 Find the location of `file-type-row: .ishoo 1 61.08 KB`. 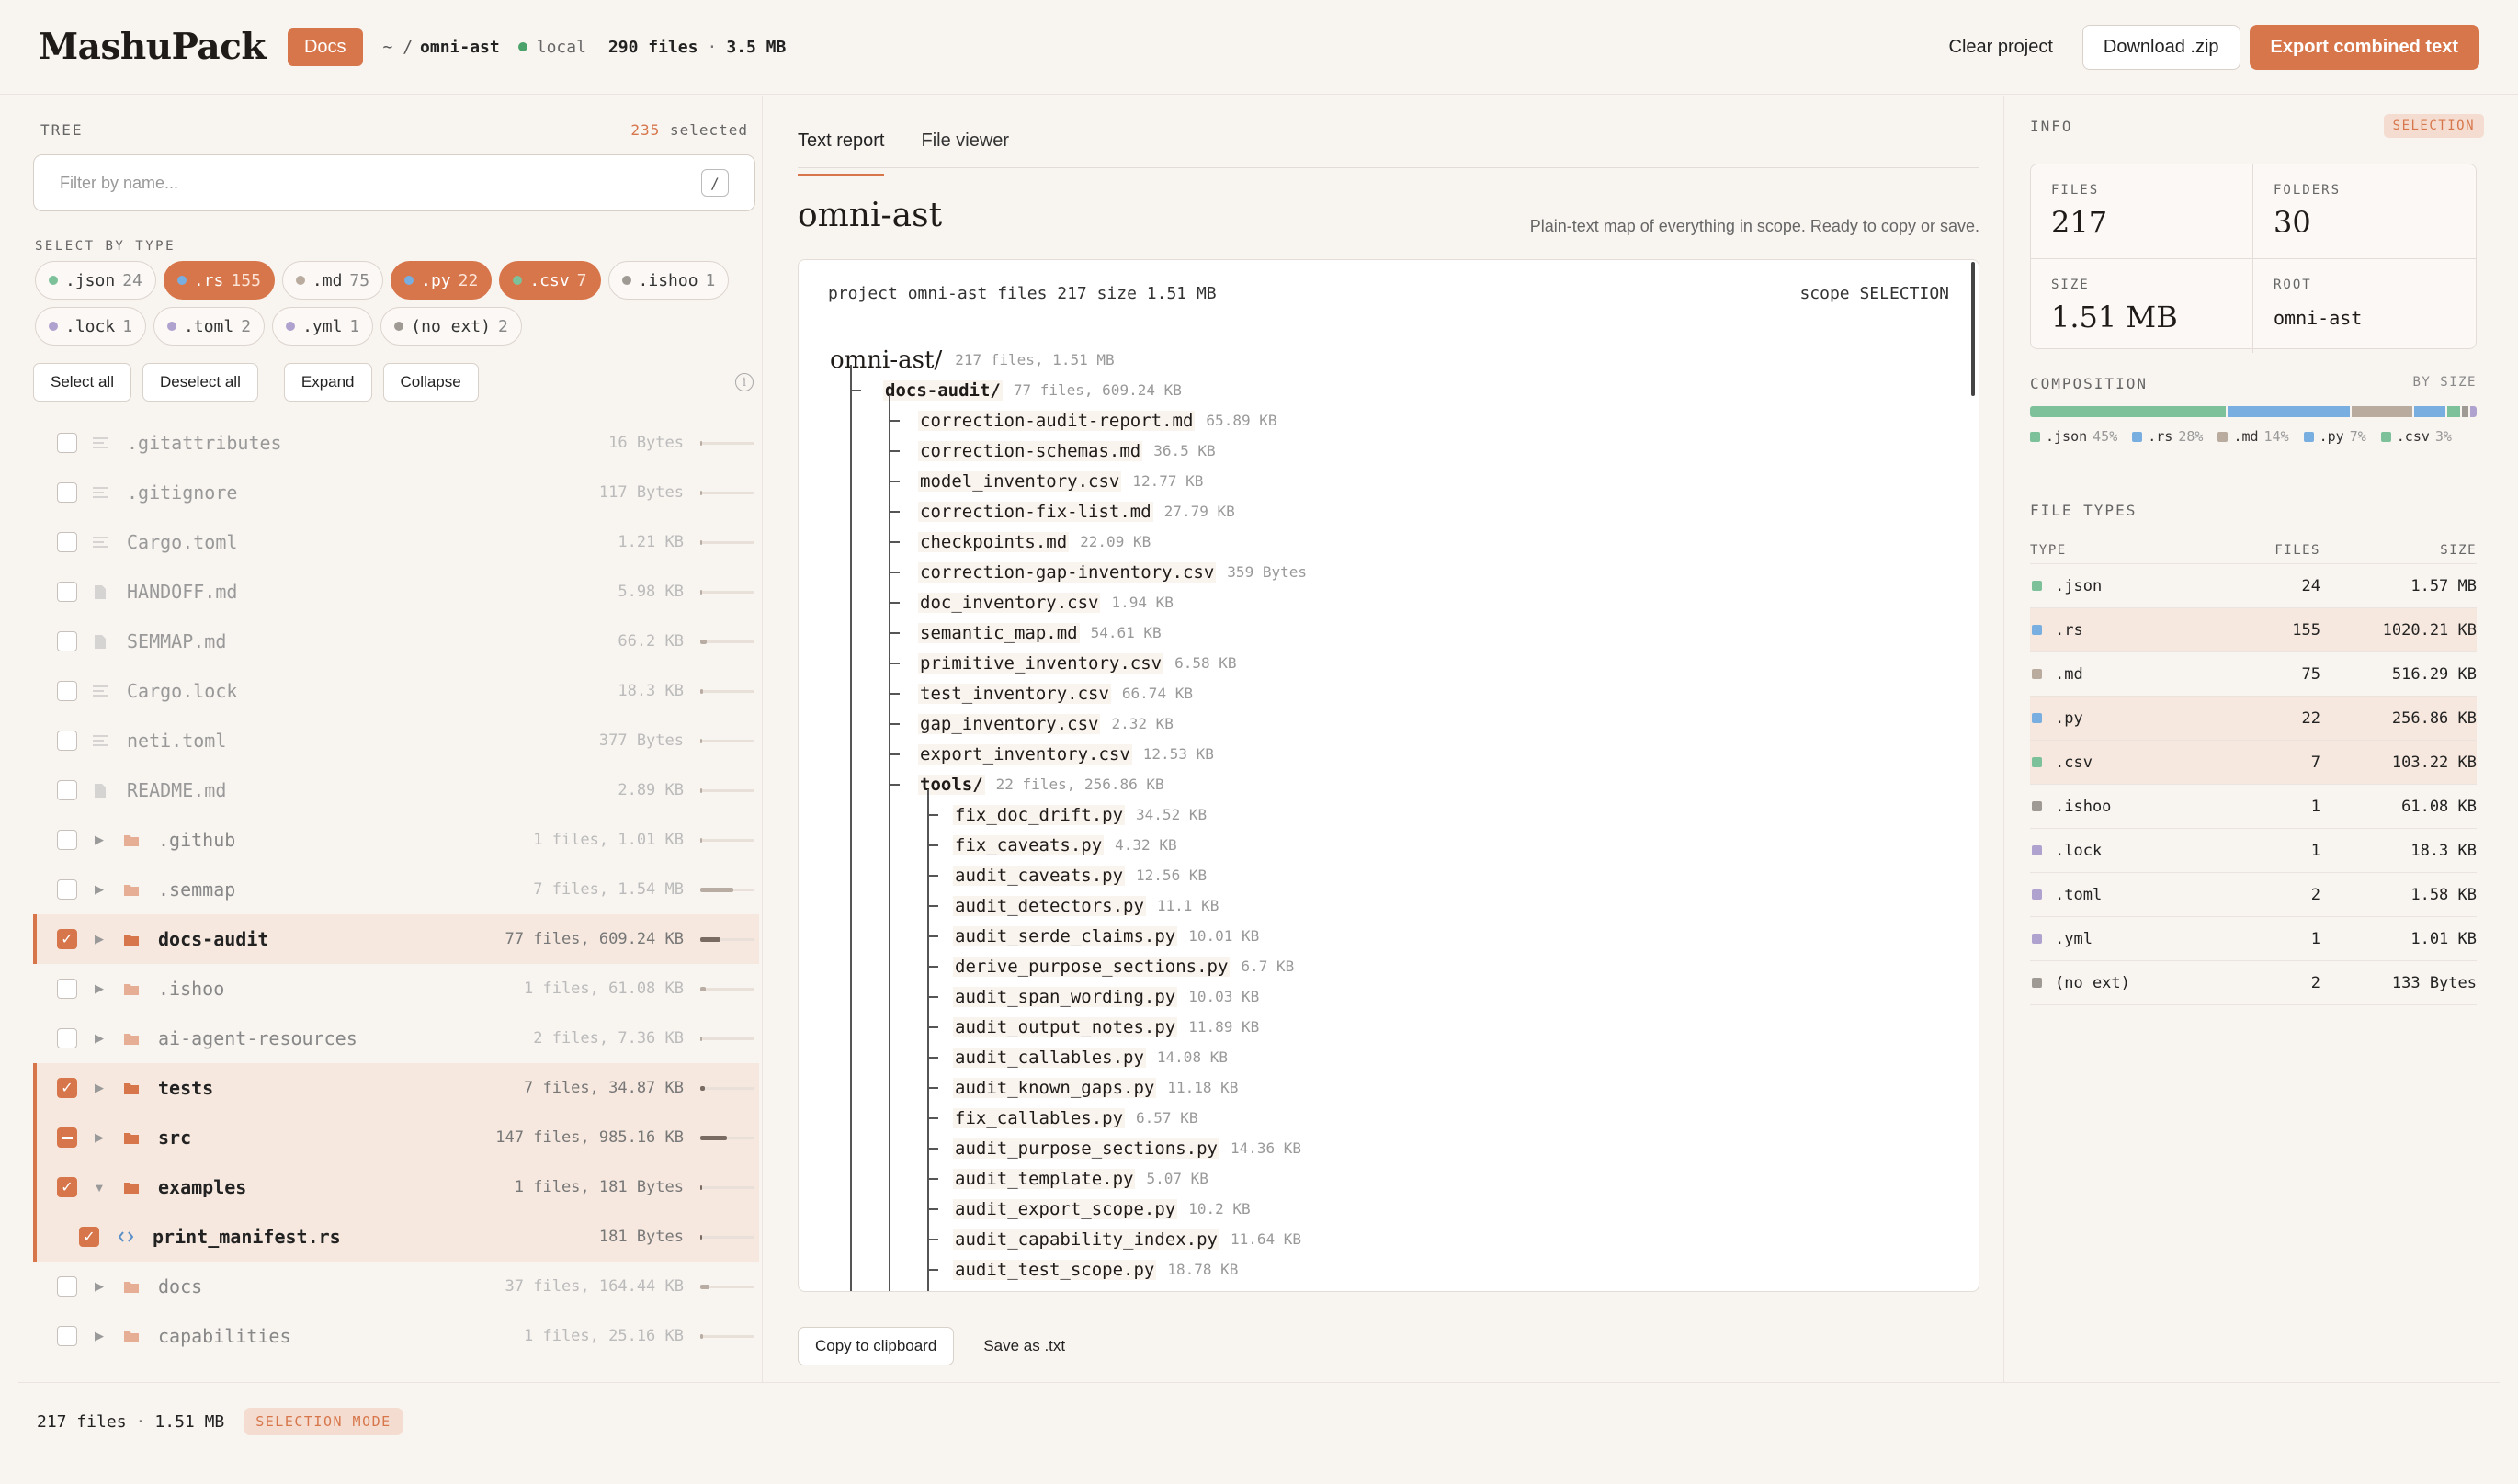

file-type-row: .ishoo 1 61.08 KB is located at coordinates (2253, 807).